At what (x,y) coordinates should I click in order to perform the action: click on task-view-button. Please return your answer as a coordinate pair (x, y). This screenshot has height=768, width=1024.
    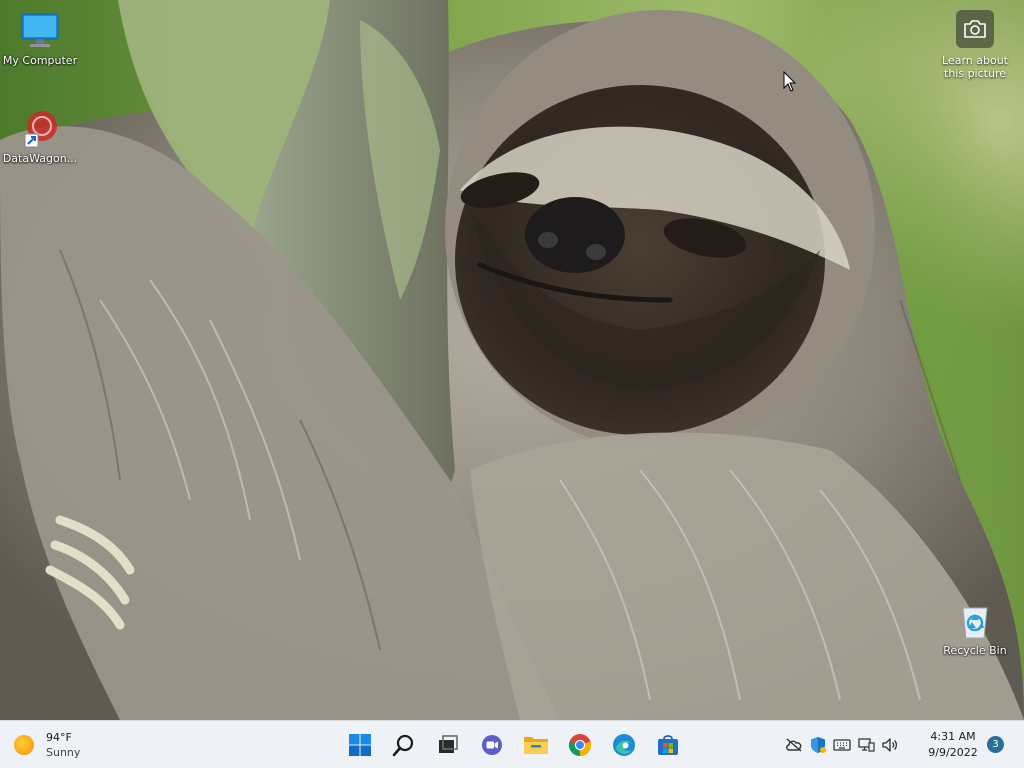
    Looking at the image, I should click on (448, 745).